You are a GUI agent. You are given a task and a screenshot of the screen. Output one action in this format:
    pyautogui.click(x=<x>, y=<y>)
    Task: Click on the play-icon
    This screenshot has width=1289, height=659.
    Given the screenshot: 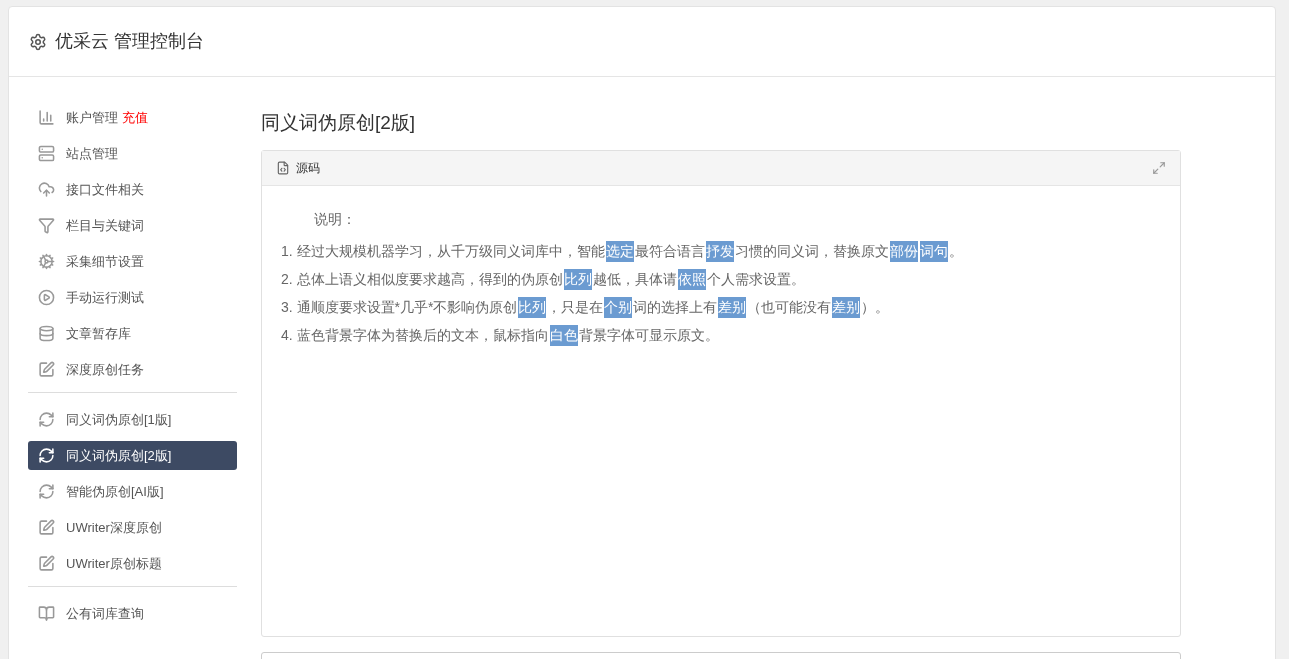 What is the action you would take?
    pyautogui.click(x=46, y=297)
    